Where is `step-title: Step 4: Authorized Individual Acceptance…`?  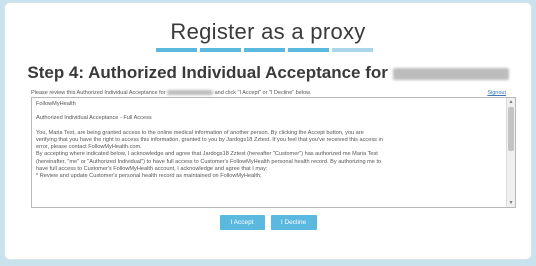
step-title: Step 4: Authorized Individual Acceptance… is located at coordinates (268, 73).